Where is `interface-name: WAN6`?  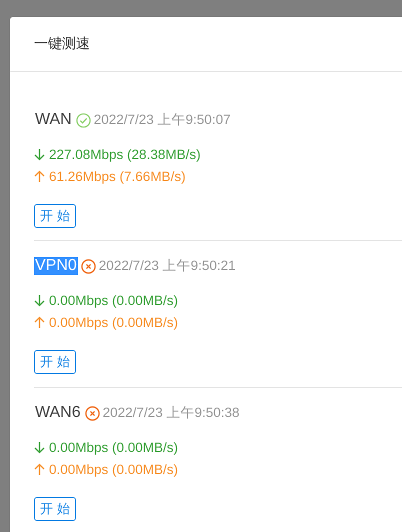 interface-name: WAN6 is located at coordinates (58, 413).